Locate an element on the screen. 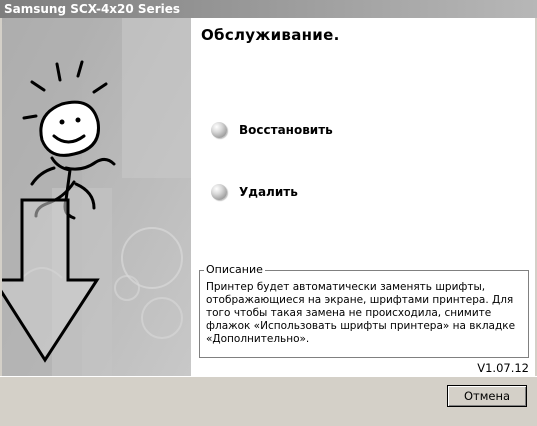 Image resolution: width=537 pixels, height=426 pixels. window-title: Samsung SCX-4x20 Series is located at coordinates (92, 9).